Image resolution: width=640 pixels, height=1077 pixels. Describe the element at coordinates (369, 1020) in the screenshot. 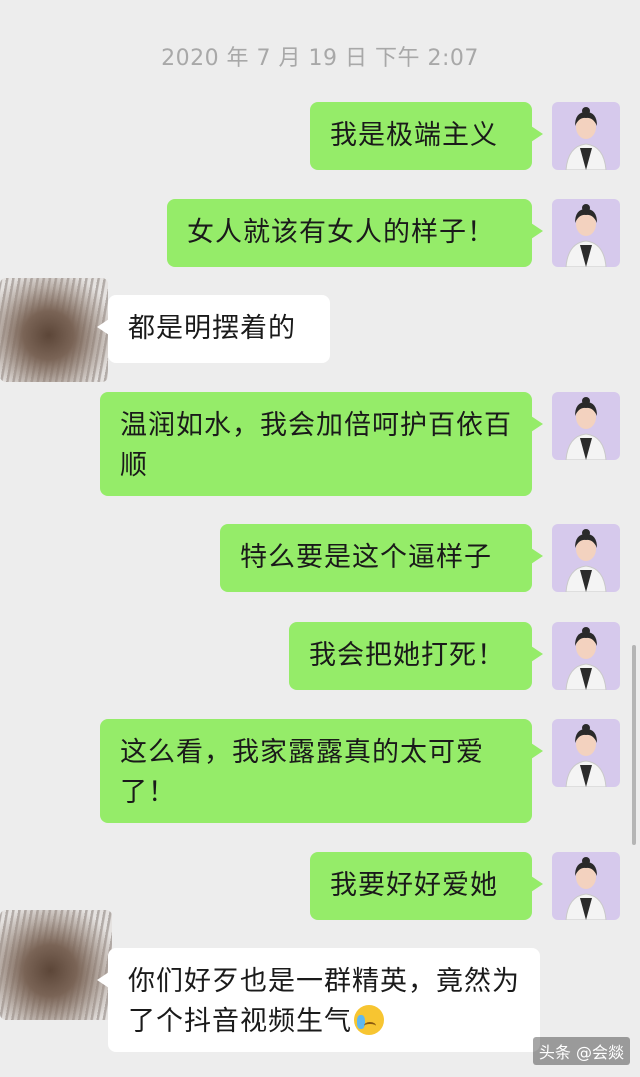

I see `crying-face-icon` at that location.